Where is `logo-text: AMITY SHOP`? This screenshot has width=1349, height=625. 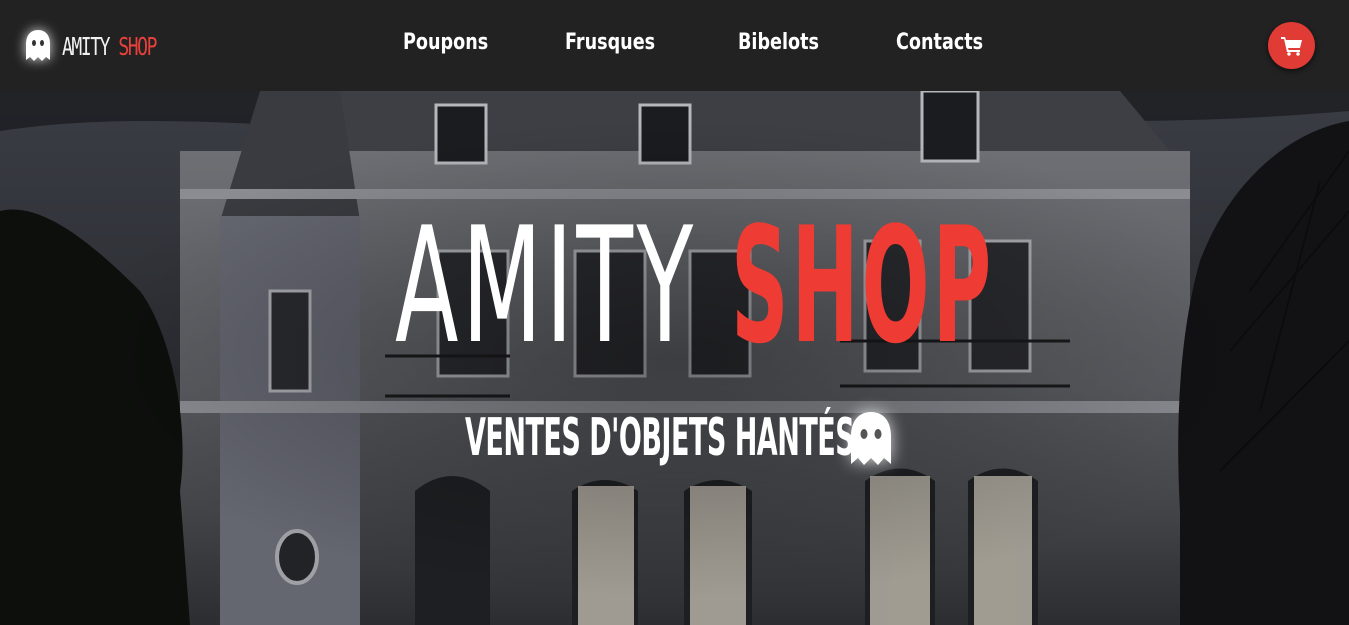
logo-text: AMITY SHOP is located at coordinates (109, 46).